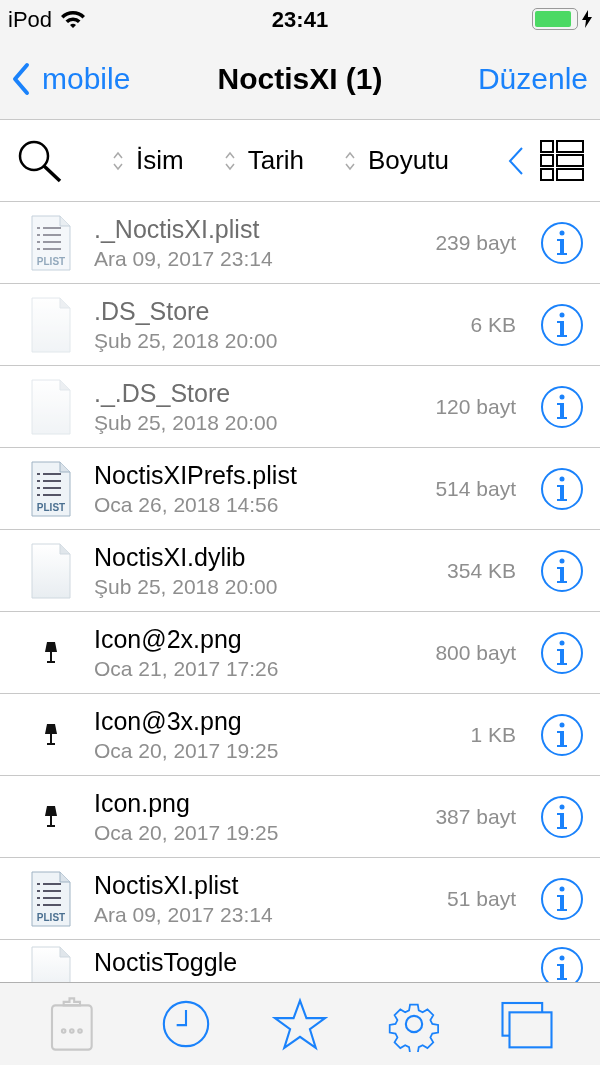 This screenshot has height=1065, width=600. What do you see at coordinates (481, 570) in the screenshot?
I see `file-size: 354 KB` at bounding box center [481, 570].